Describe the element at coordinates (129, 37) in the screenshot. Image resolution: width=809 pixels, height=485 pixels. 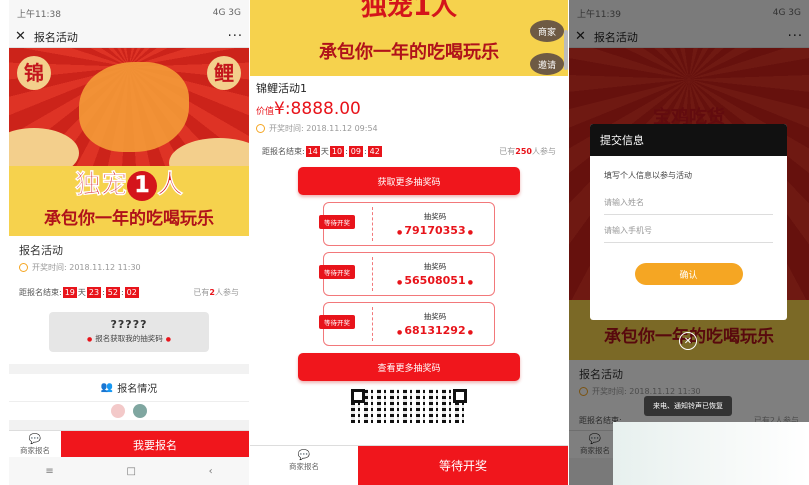
I see `nav-bar: ✕ 报名活动 ···` at that location.